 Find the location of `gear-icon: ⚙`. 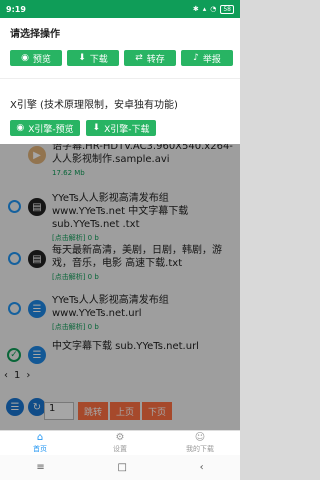

gear-icon: ⚙ is located at coordinates (120, 437).